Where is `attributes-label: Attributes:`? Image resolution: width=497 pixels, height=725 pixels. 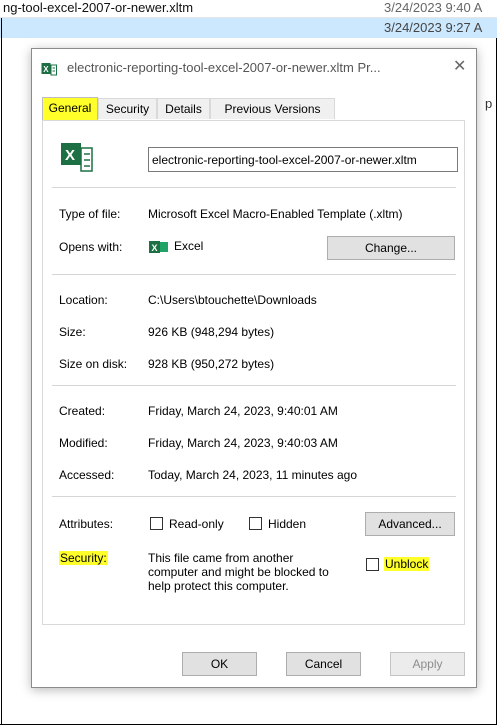 attributes-label: Attributes: is located at coordinates (86, 524).